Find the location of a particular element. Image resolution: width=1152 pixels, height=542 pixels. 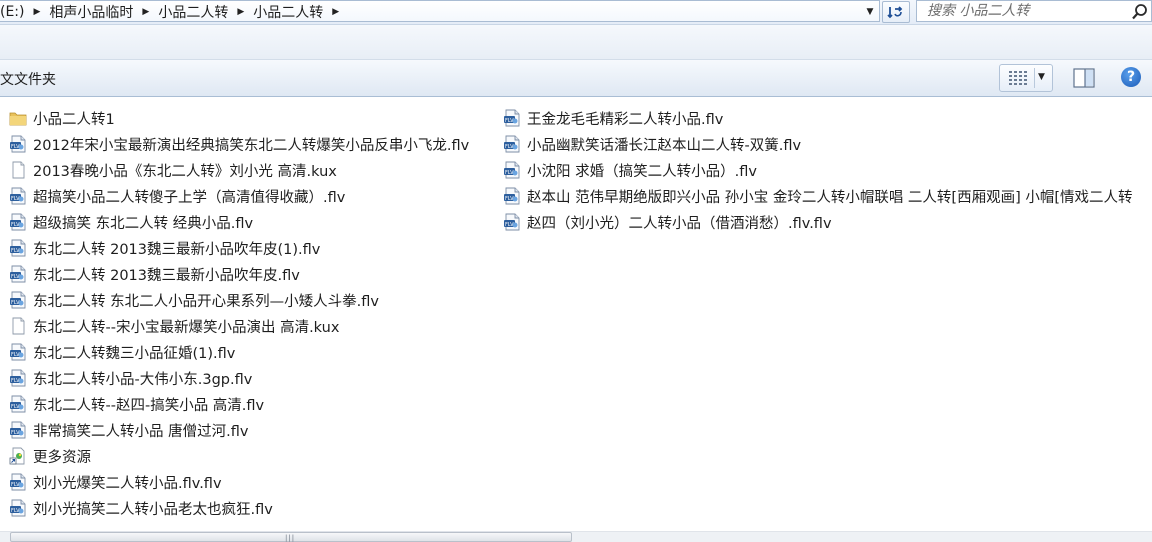

file-name: 刘小光爆笑二人转小品.flv.flv is located at coordinates (127, 483).